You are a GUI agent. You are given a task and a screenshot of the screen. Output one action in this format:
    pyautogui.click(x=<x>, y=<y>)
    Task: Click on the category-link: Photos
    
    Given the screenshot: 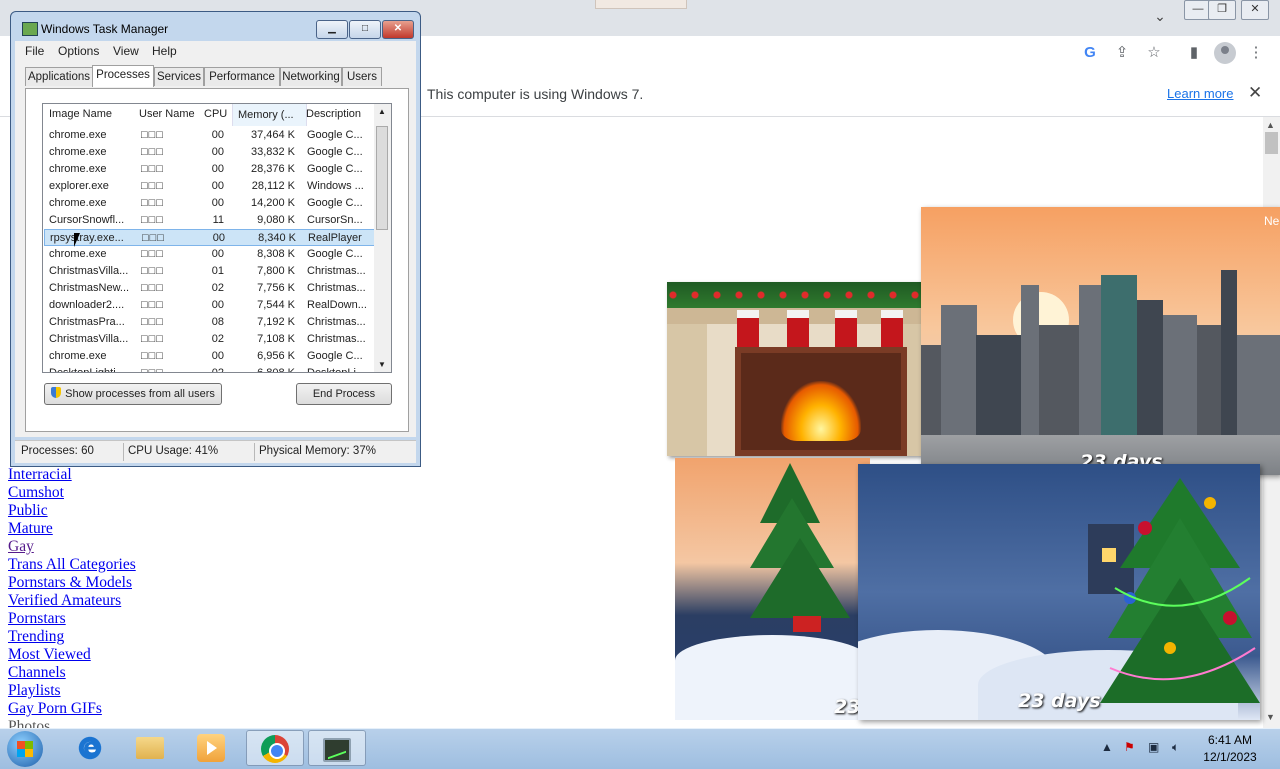 What is the action you would take?
    pyautogui.click(x=158, y=723)
    